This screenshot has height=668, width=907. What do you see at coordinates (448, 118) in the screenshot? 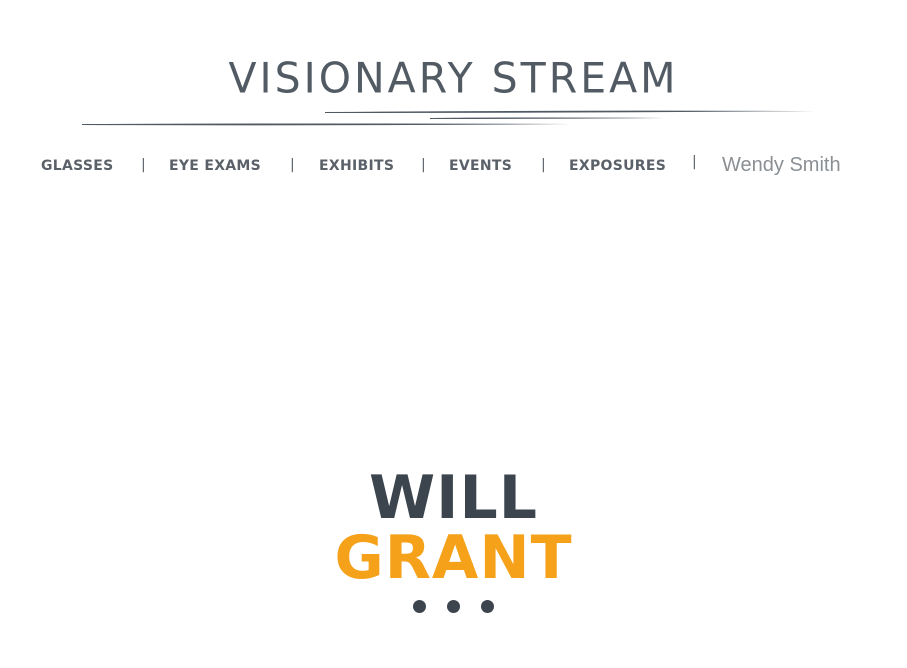
I see `logo-swoosh-decoration` at bounding box center [448, 118].